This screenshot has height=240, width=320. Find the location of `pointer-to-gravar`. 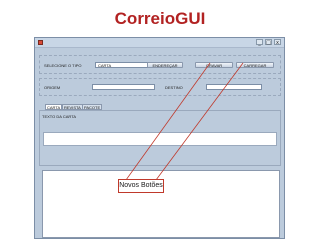

pointer-to-gravar is located at coordinates (168, 121).